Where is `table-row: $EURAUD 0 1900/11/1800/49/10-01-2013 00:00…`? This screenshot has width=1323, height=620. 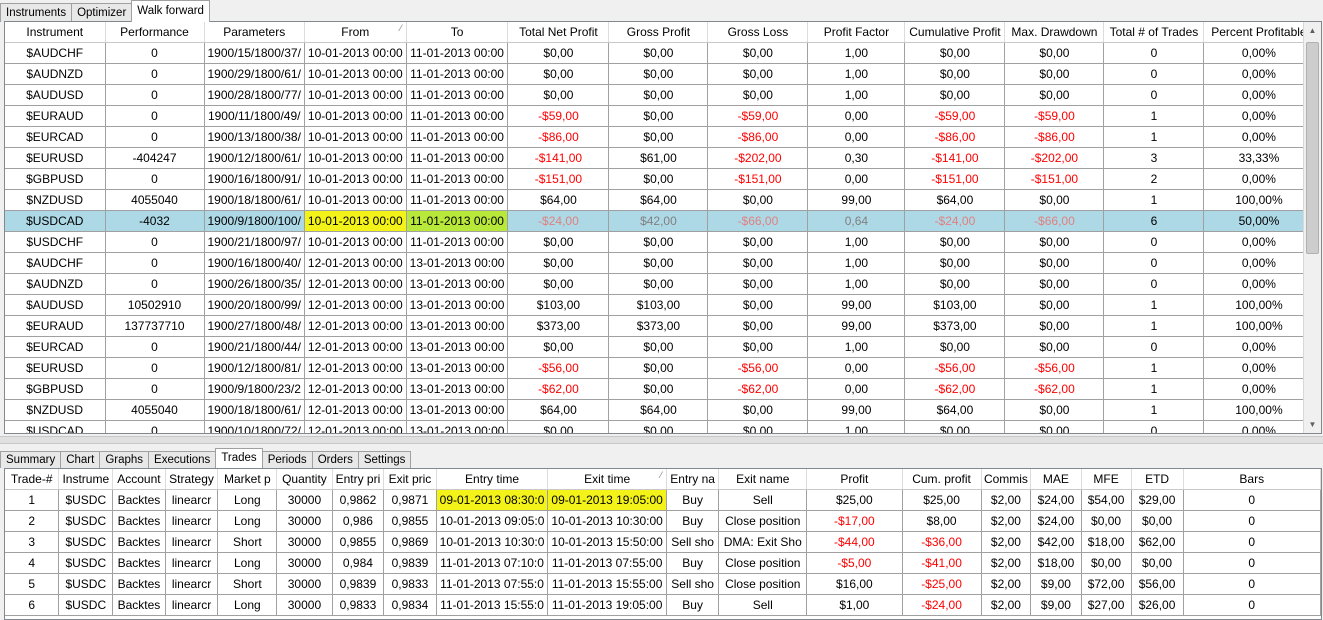 table-row: $EURAUD 0 1900/11/1800/49/10-01-2013 00:00… is located at coordinates (660, 116).